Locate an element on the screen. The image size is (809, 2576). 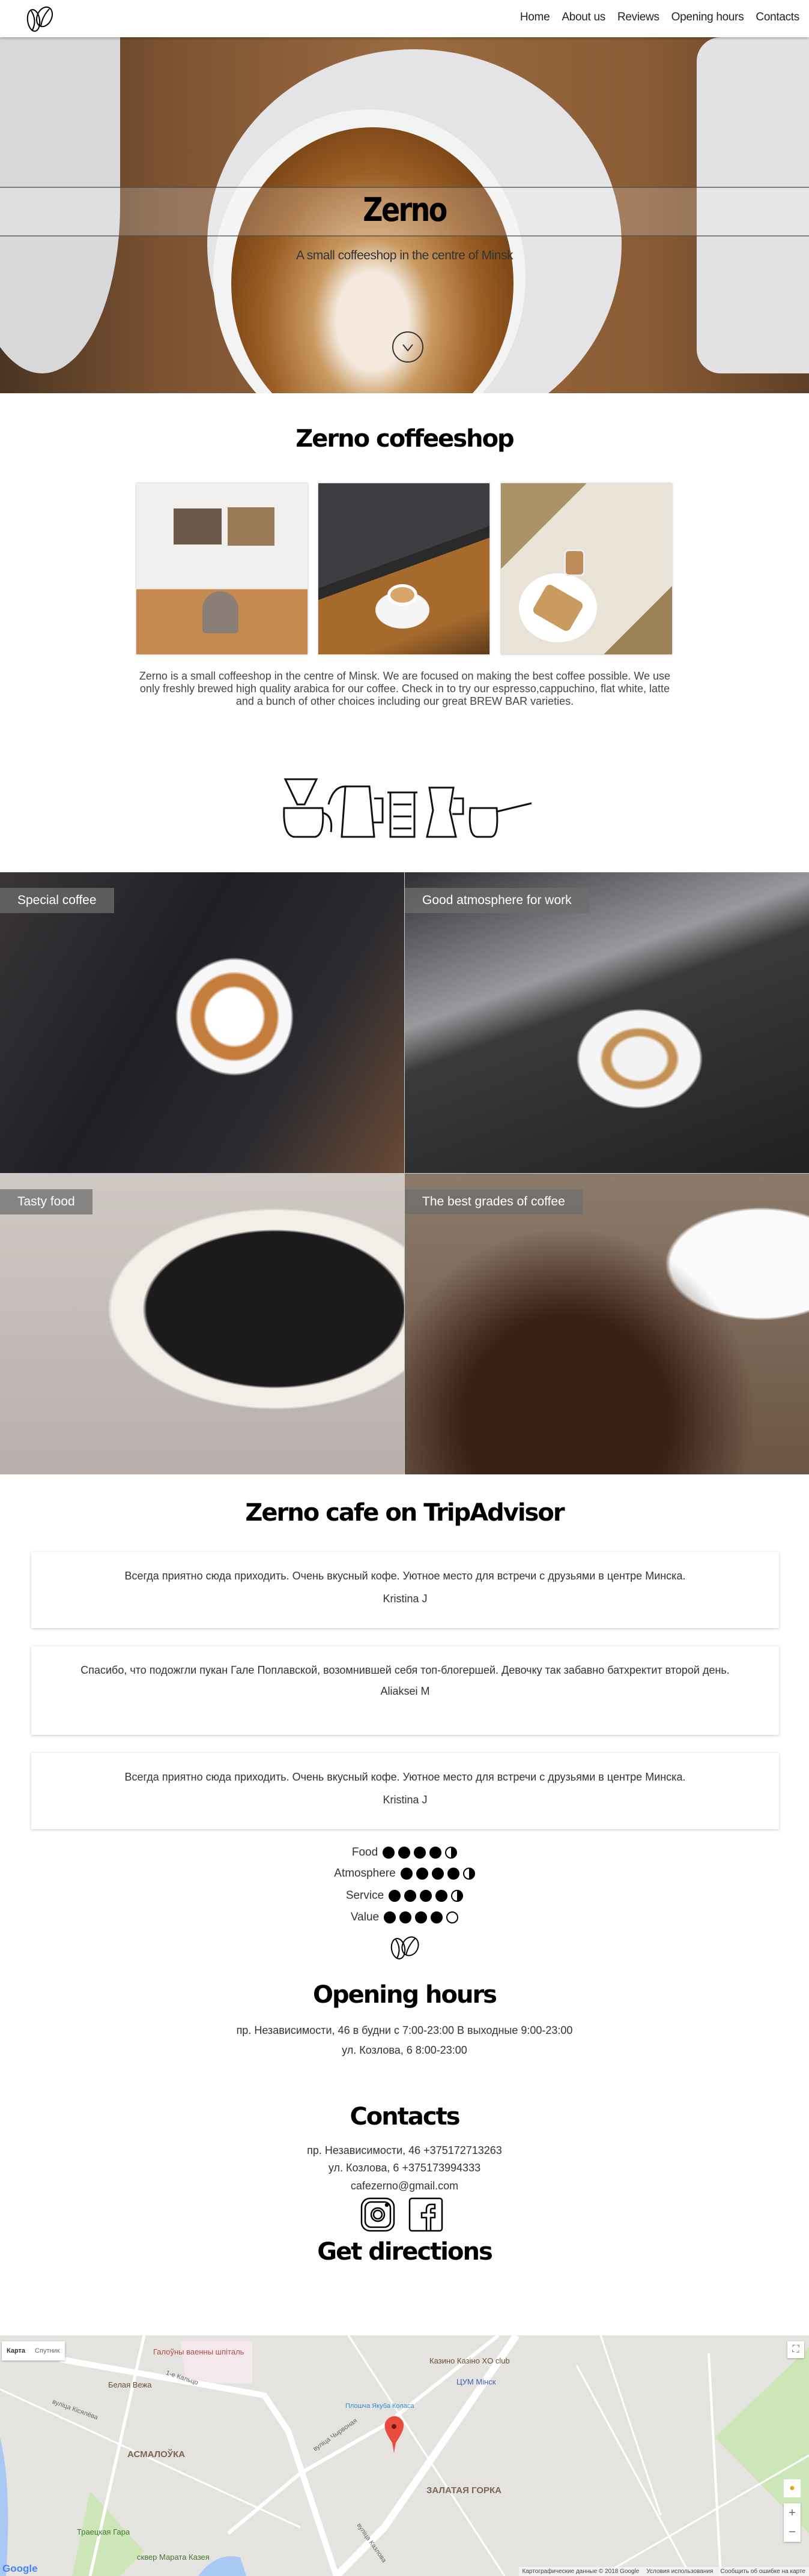
nav-contacts: Contacts is located at coordinates (777, 17).